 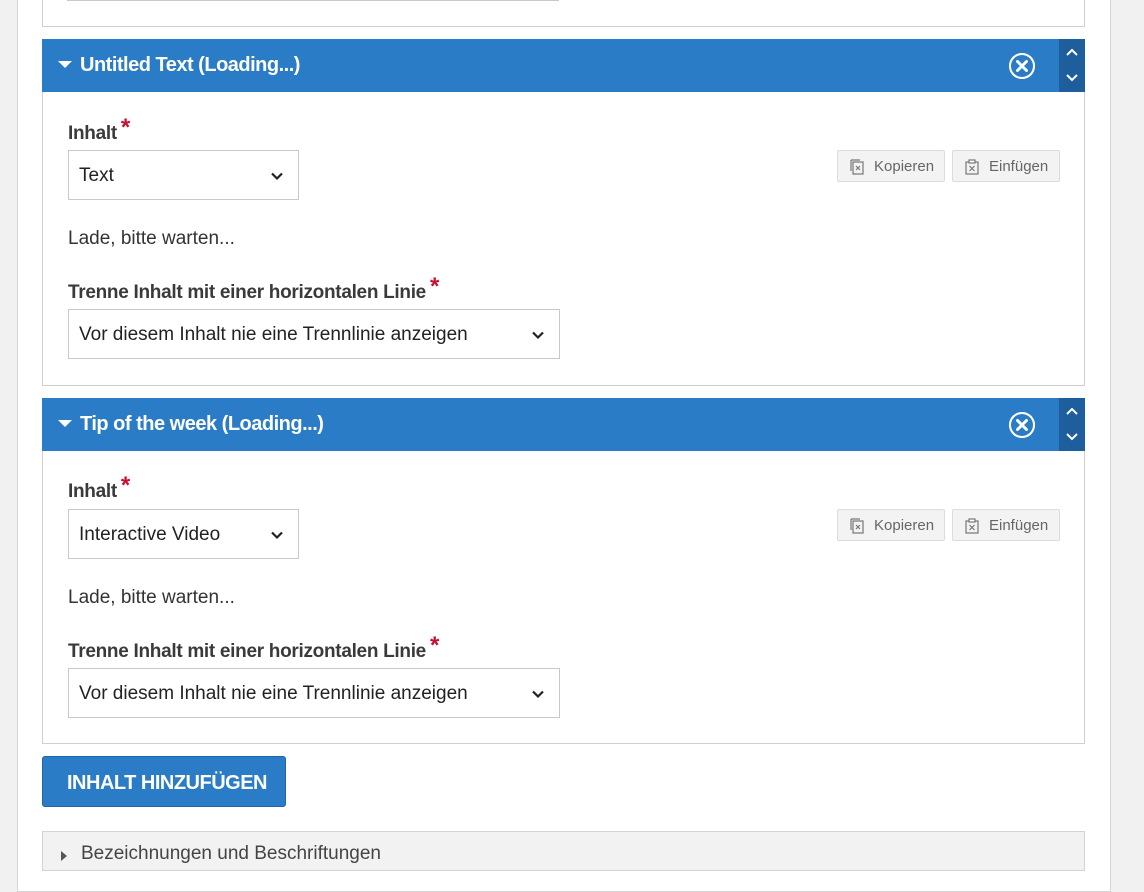 I want to click on item-1-header: Untitled Text (Loading...), so click(x=563, y=65).